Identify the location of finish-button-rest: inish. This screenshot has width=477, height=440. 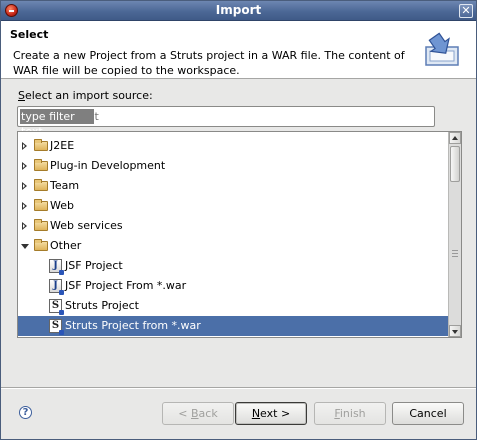
(352, 413).